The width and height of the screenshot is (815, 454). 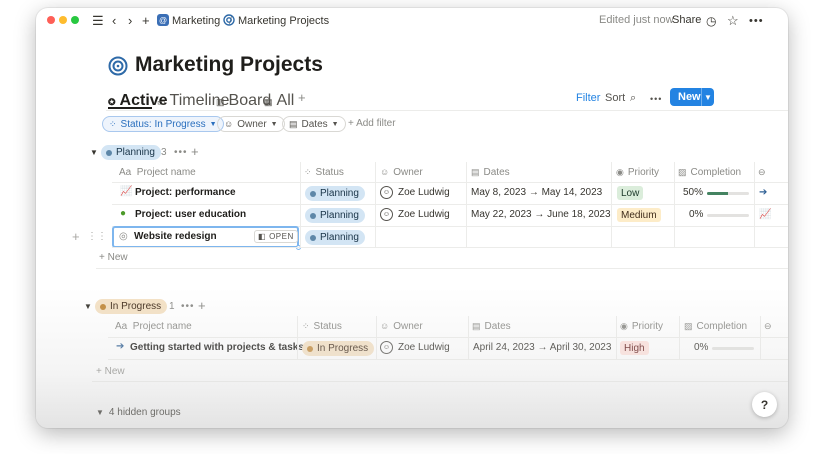 I want to click on add-row-icon: +, so click(x=76, y=236).